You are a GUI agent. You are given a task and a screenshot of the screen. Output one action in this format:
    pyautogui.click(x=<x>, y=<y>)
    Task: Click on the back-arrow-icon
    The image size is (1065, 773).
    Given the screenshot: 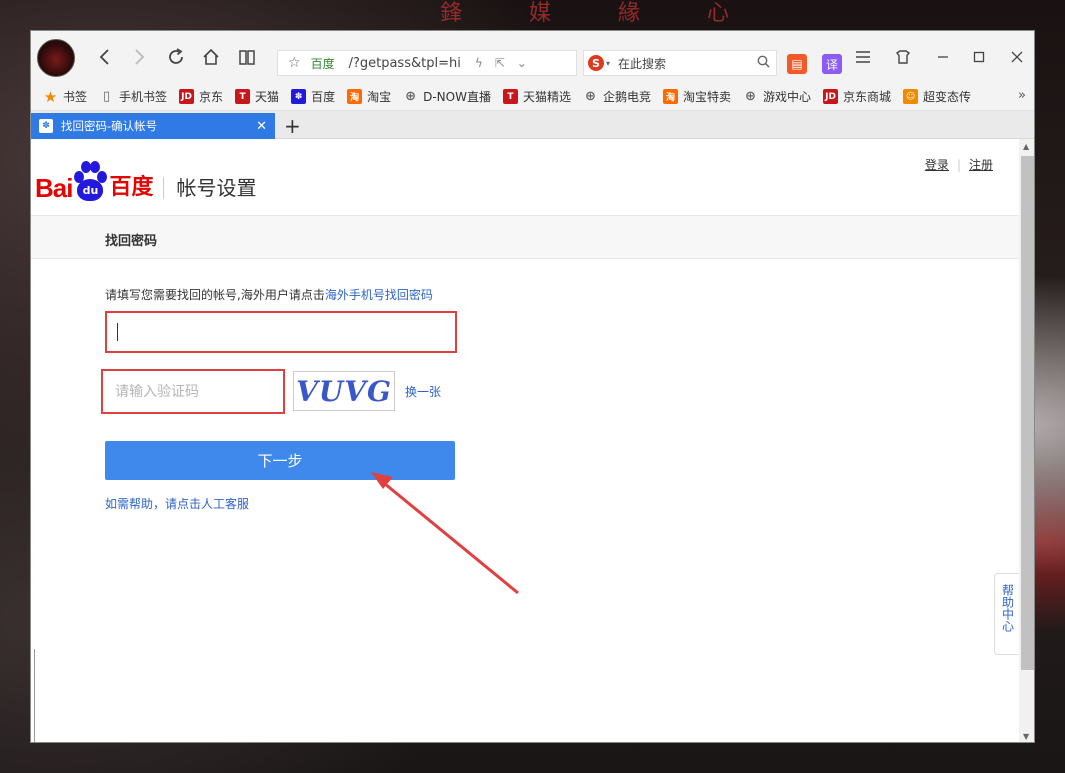 What is the action you would take?
    pyautogui.click(x=105, y=57)
    